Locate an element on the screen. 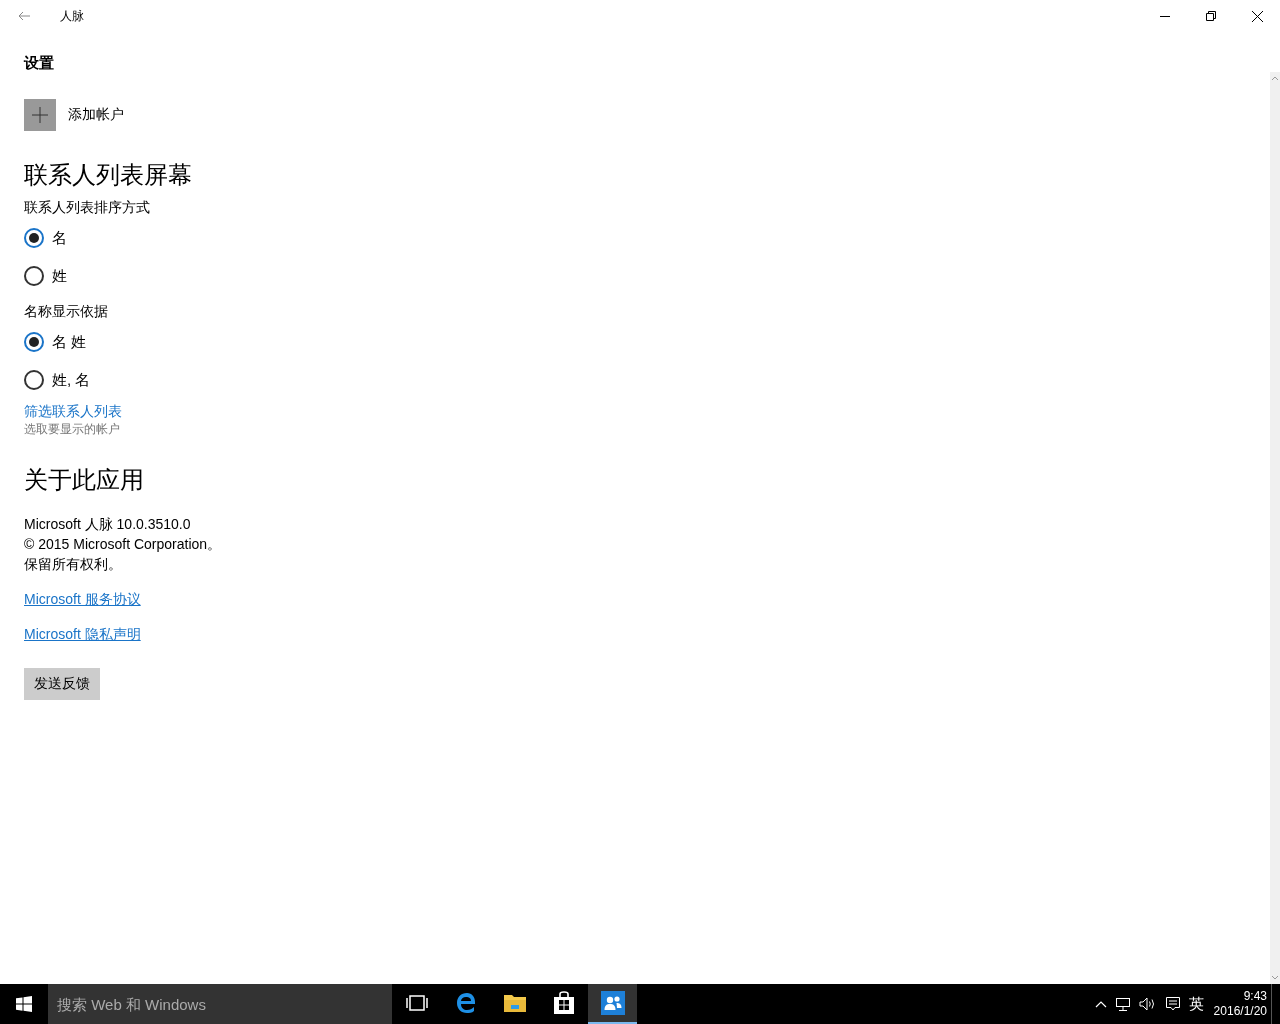 The width and height of the screenshot is (1280, 1024). back-arrow-icon is located at coordinates (24, 16).